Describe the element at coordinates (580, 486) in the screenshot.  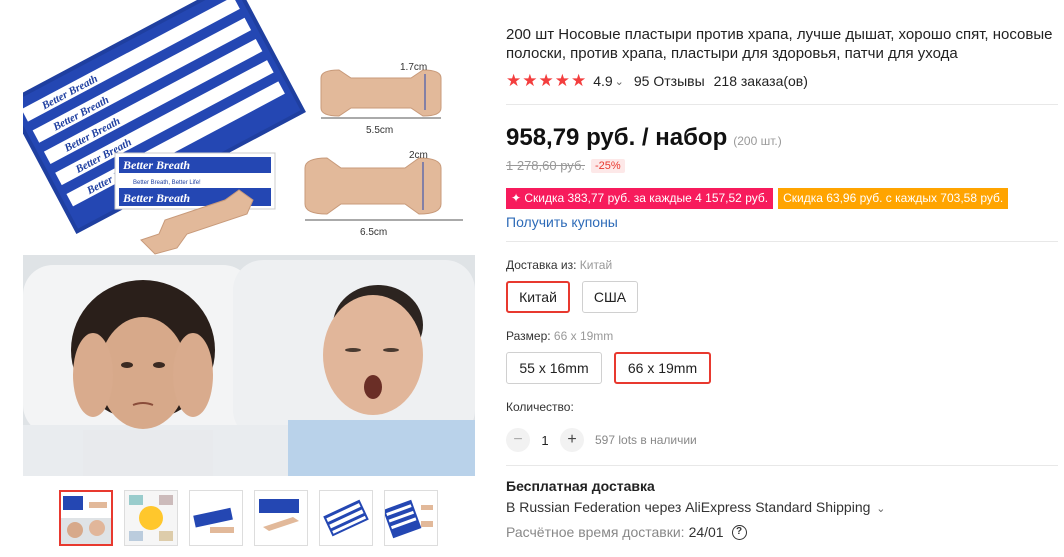
I see `shipping-title: Бесплатная доставка` at that location.